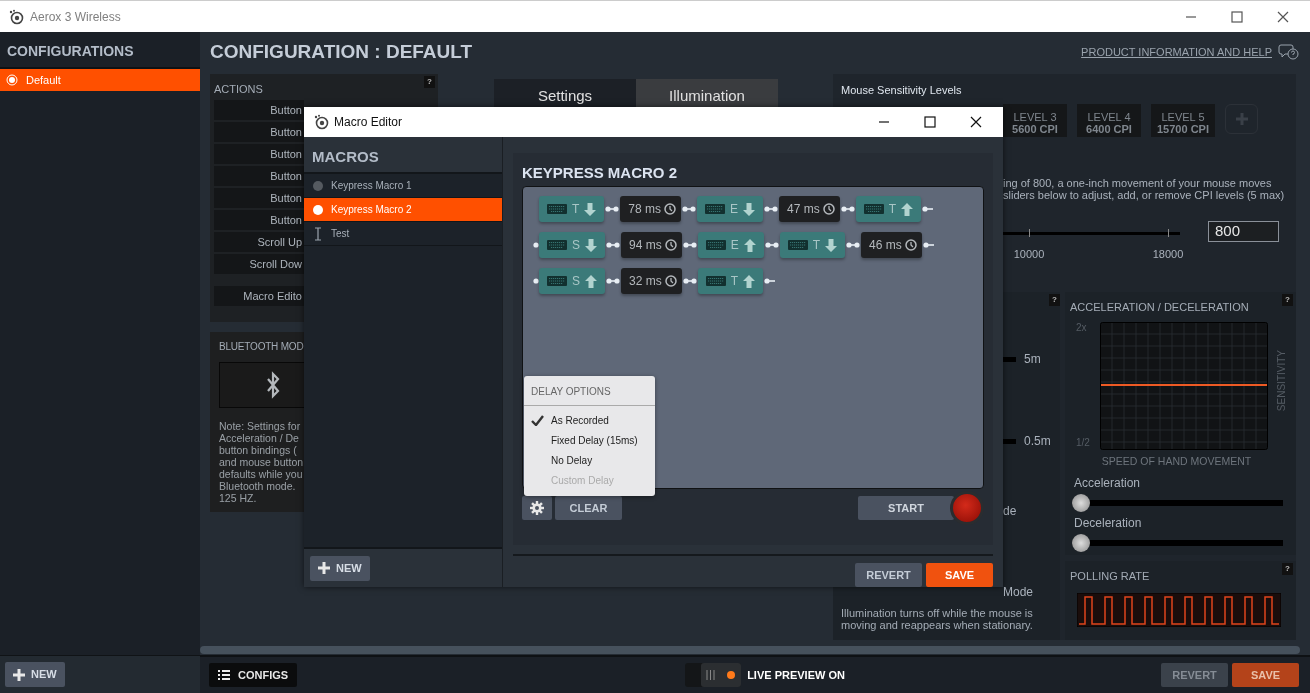 This screenshot has width=1310, height=693. I want to click on maximize-icon, so click(930, 122).